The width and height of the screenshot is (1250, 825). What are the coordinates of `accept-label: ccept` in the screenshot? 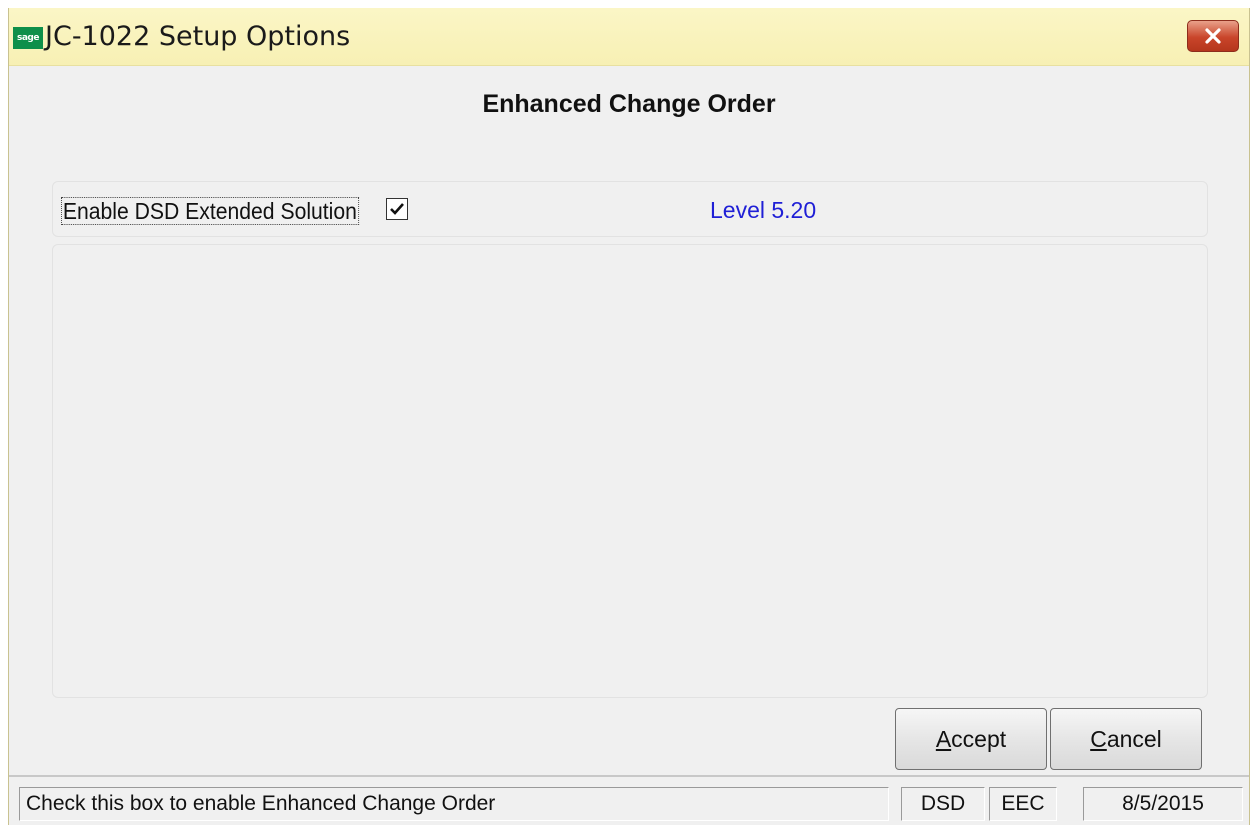 It's located at (979, 738).